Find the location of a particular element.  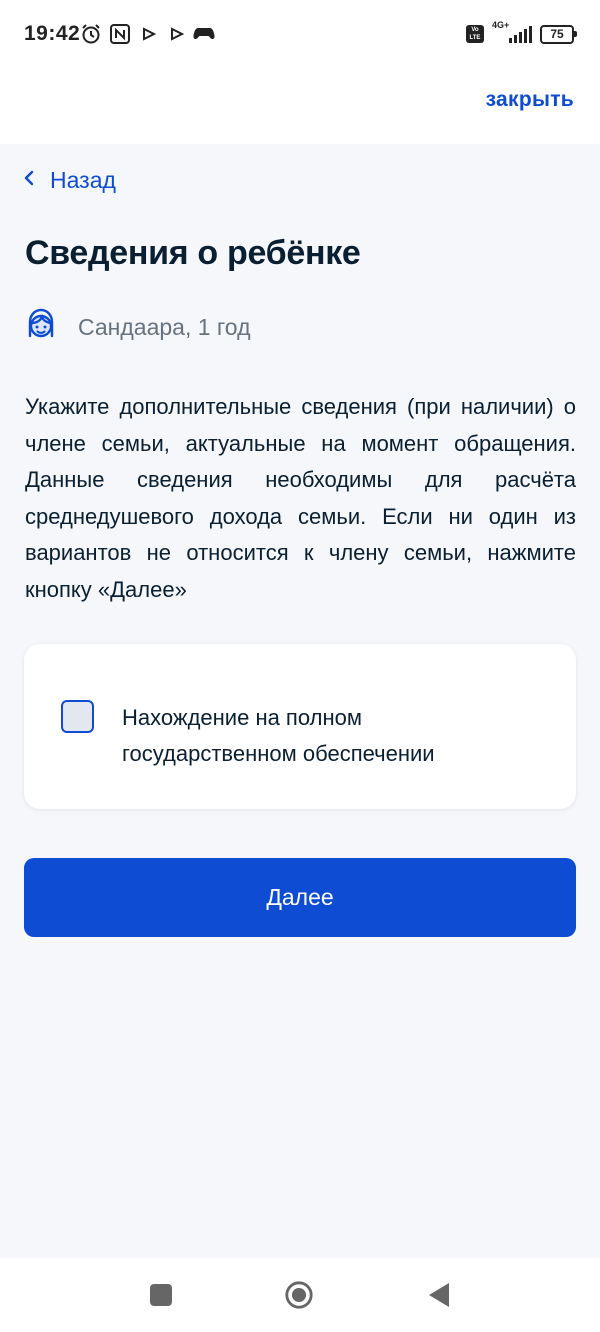

back-label: Назад is located at coordinates (83, 179).